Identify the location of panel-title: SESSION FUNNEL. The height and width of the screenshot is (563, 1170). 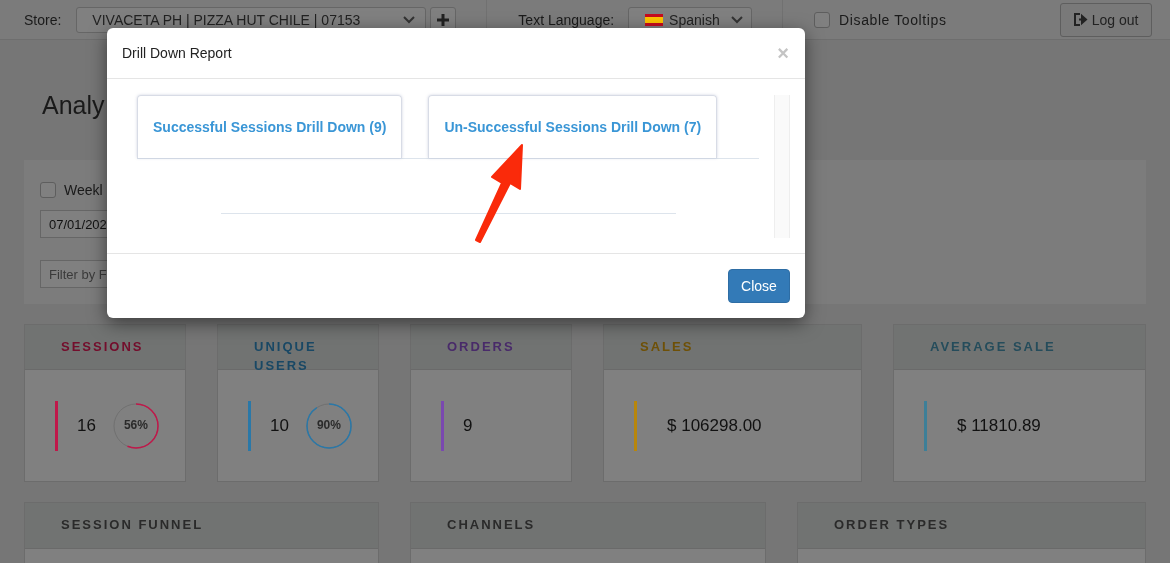
(133, 524).